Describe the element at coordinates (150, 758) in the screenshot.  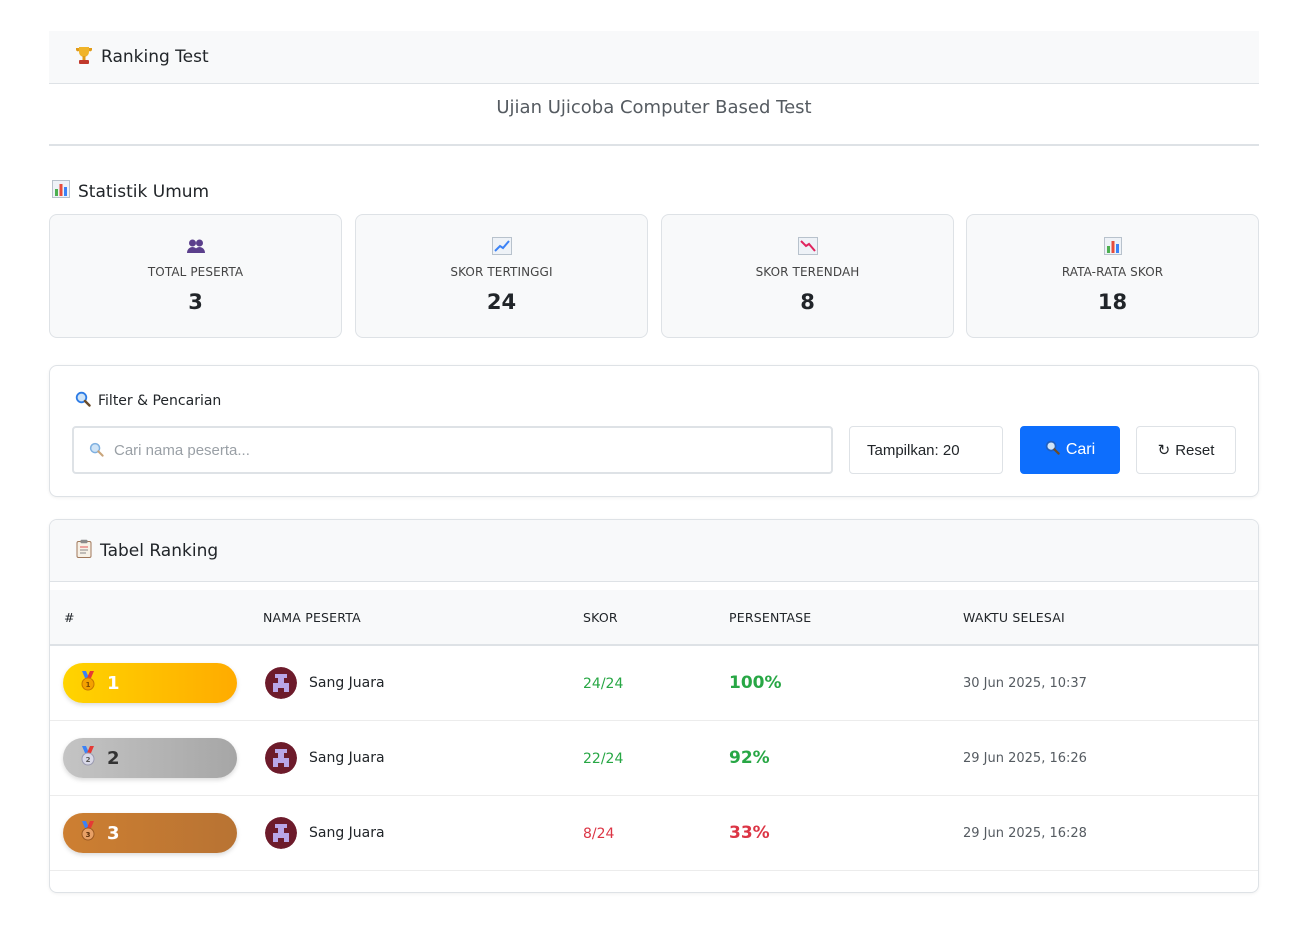
I see `rank-badge-silver: 2 2` at that location.